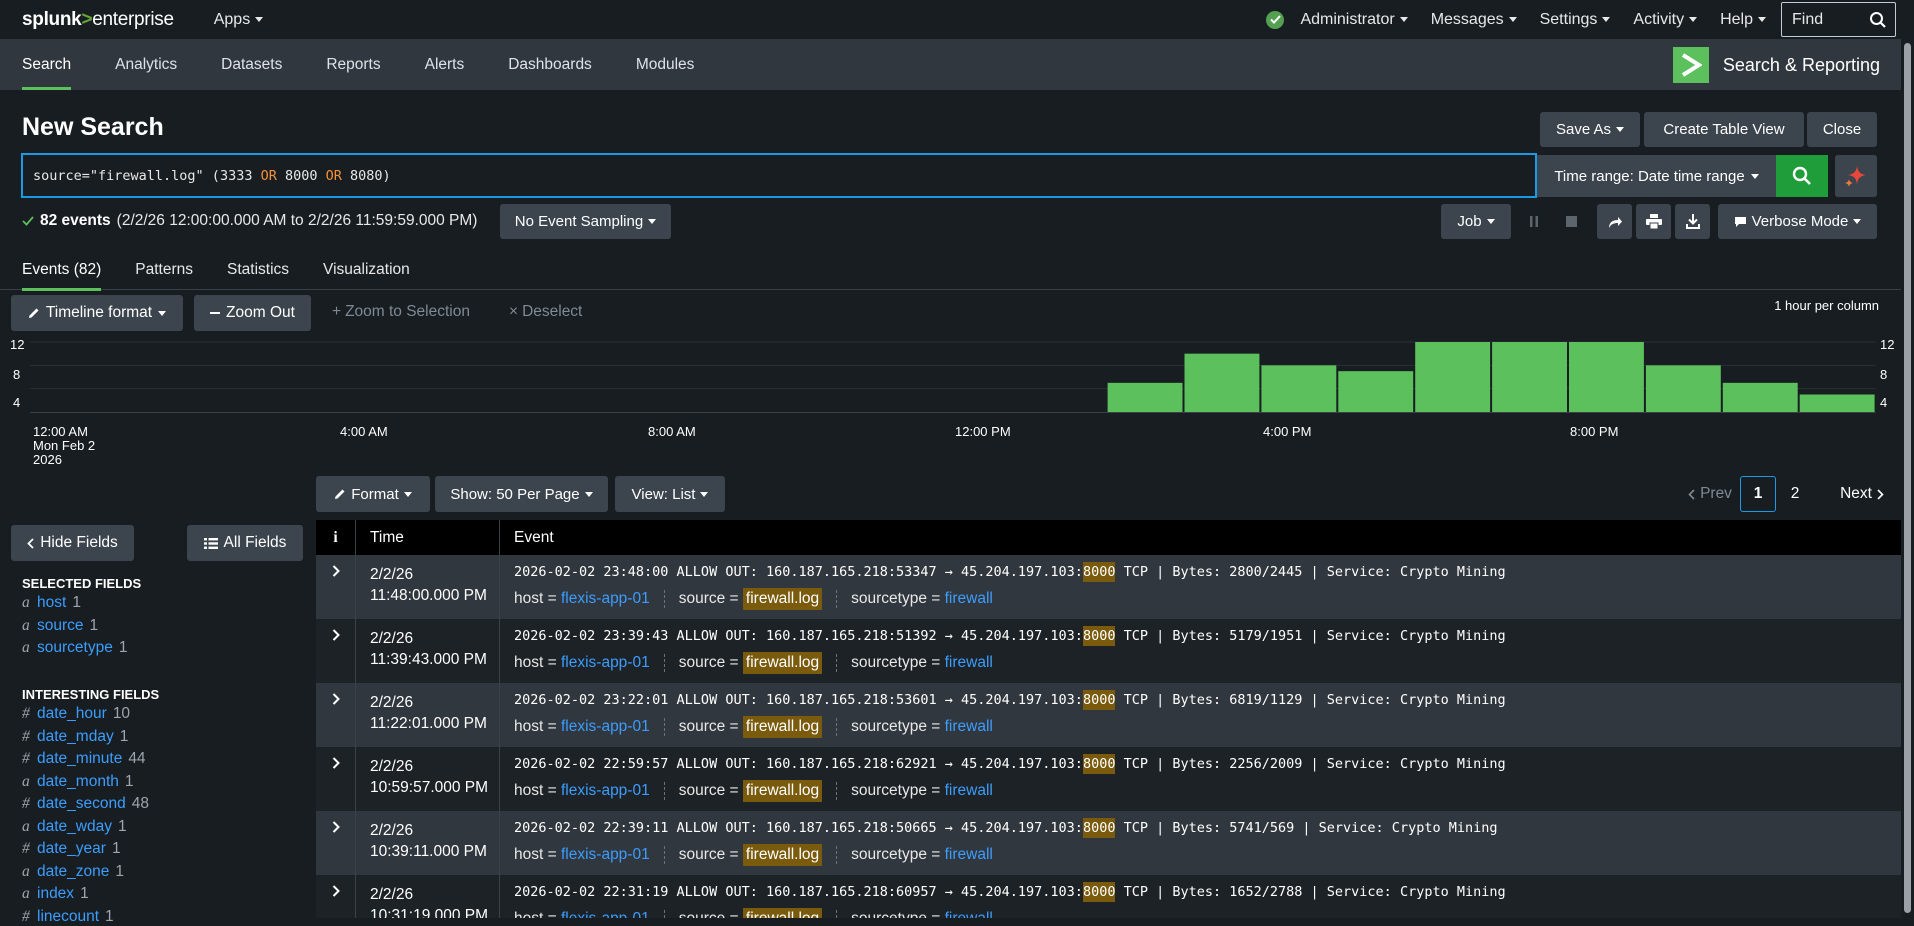 Image resolution: width=1914 pixels, height=926 pixels. What do you see at coordinates (1862, 494) in the screenshot?
I see `next-page-button: Next` at bounding box center [1862, 494].